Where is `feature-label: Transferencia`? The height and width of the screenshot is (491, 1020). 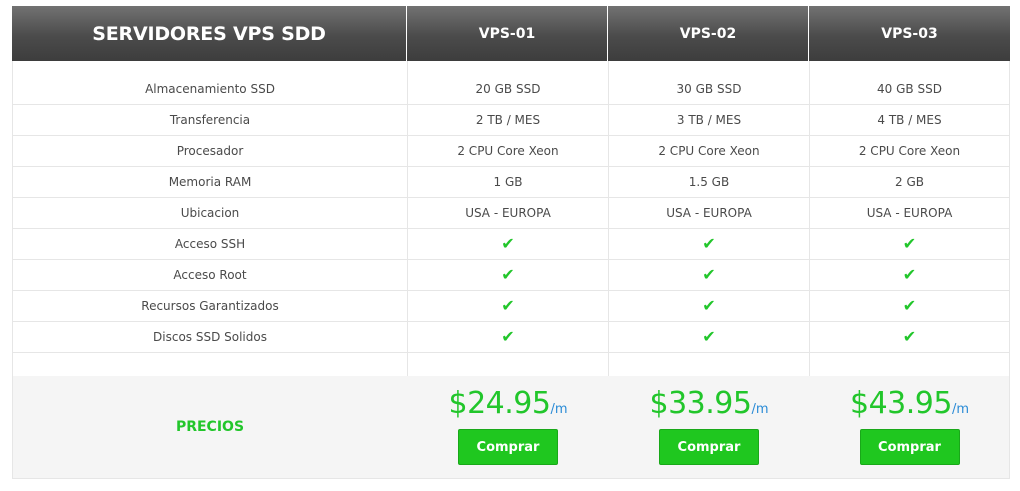
feature-label: Transferencia is located at coordinates (210, 120).